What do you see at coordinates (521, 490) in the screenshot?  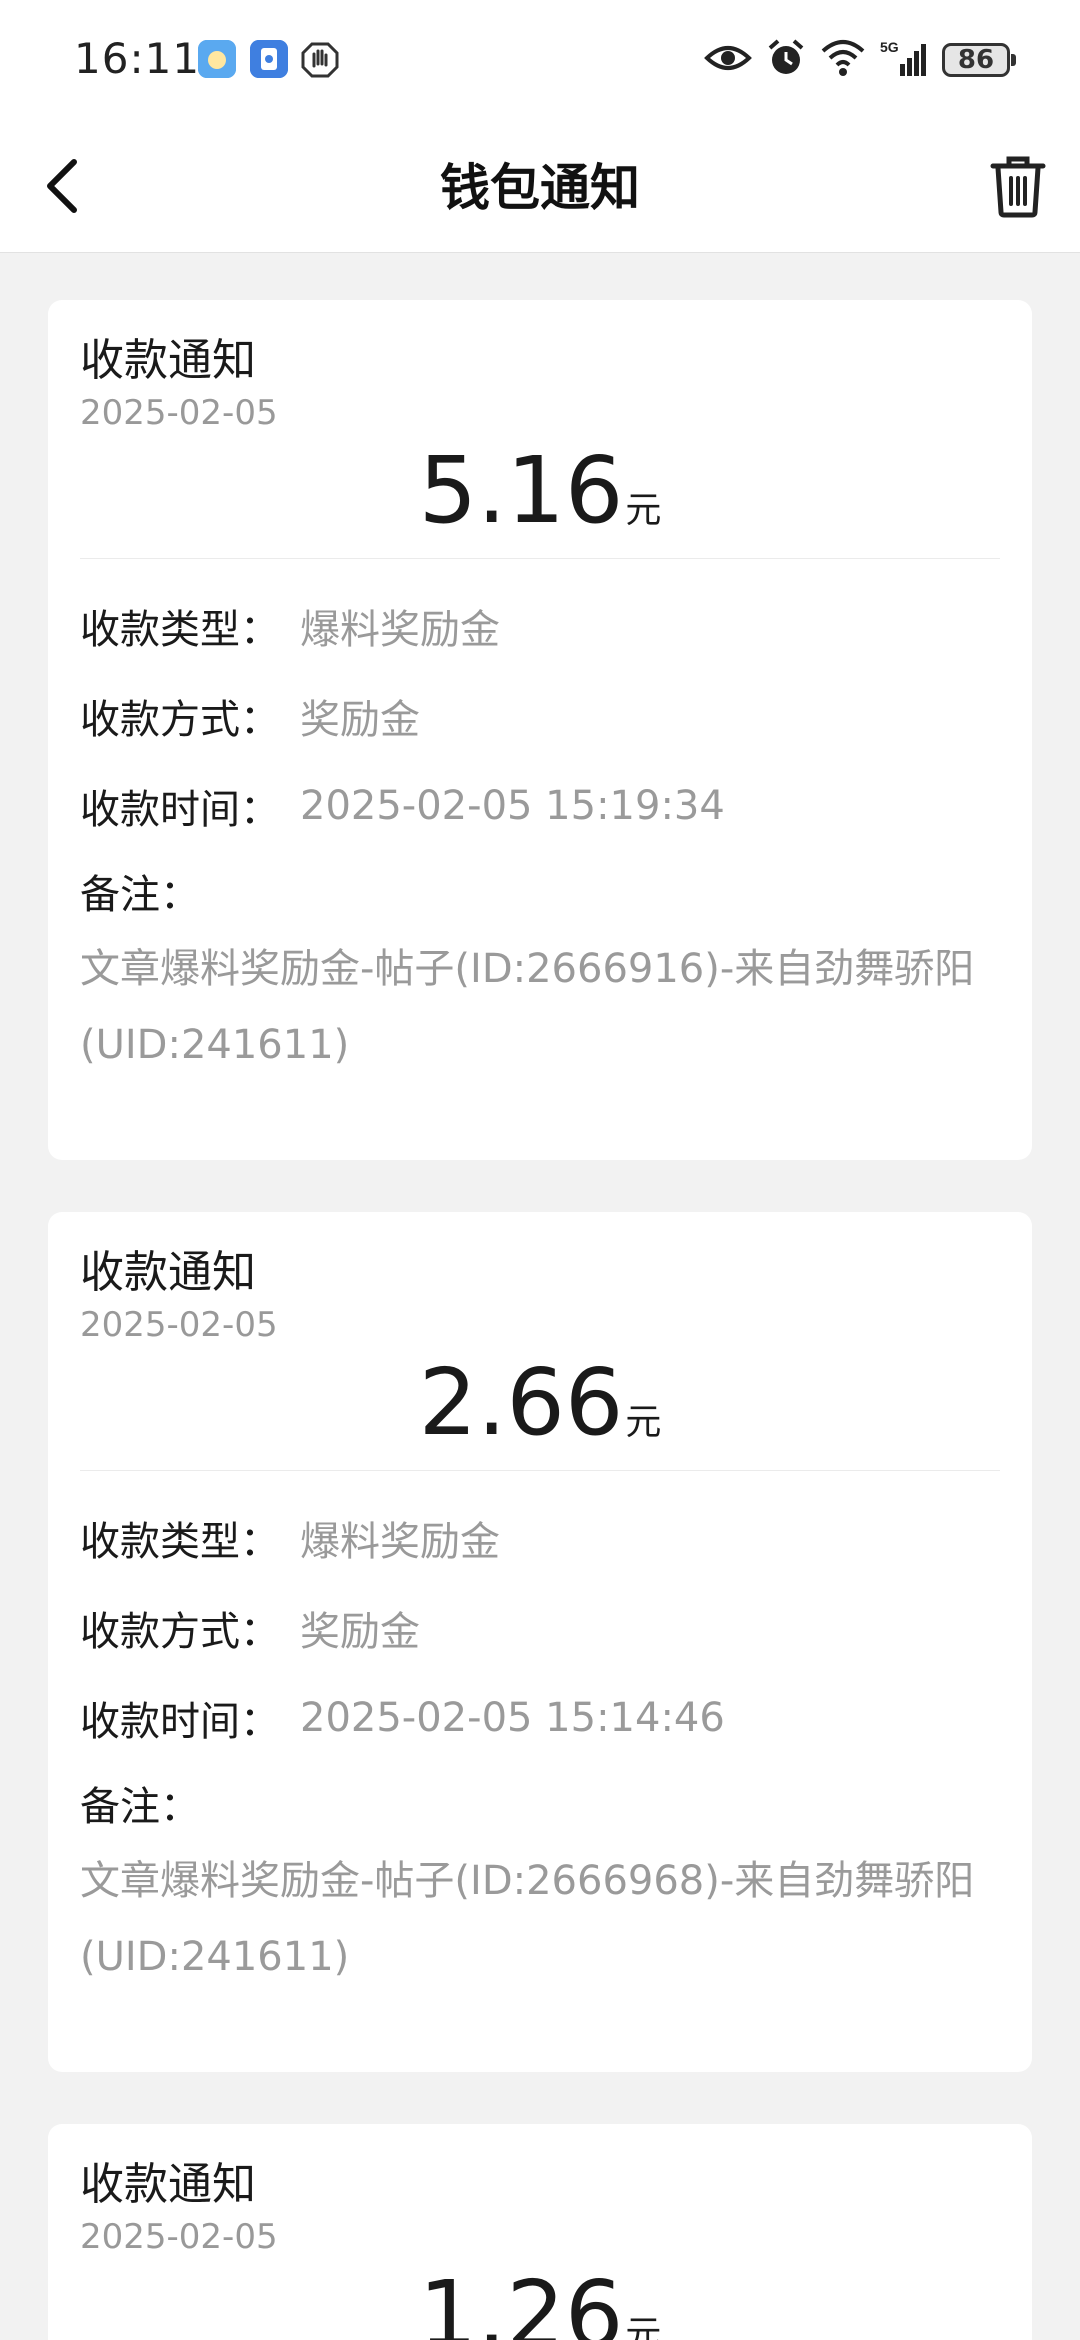 I see `notice-amount: 5.16` at bounding box center [521, 490].